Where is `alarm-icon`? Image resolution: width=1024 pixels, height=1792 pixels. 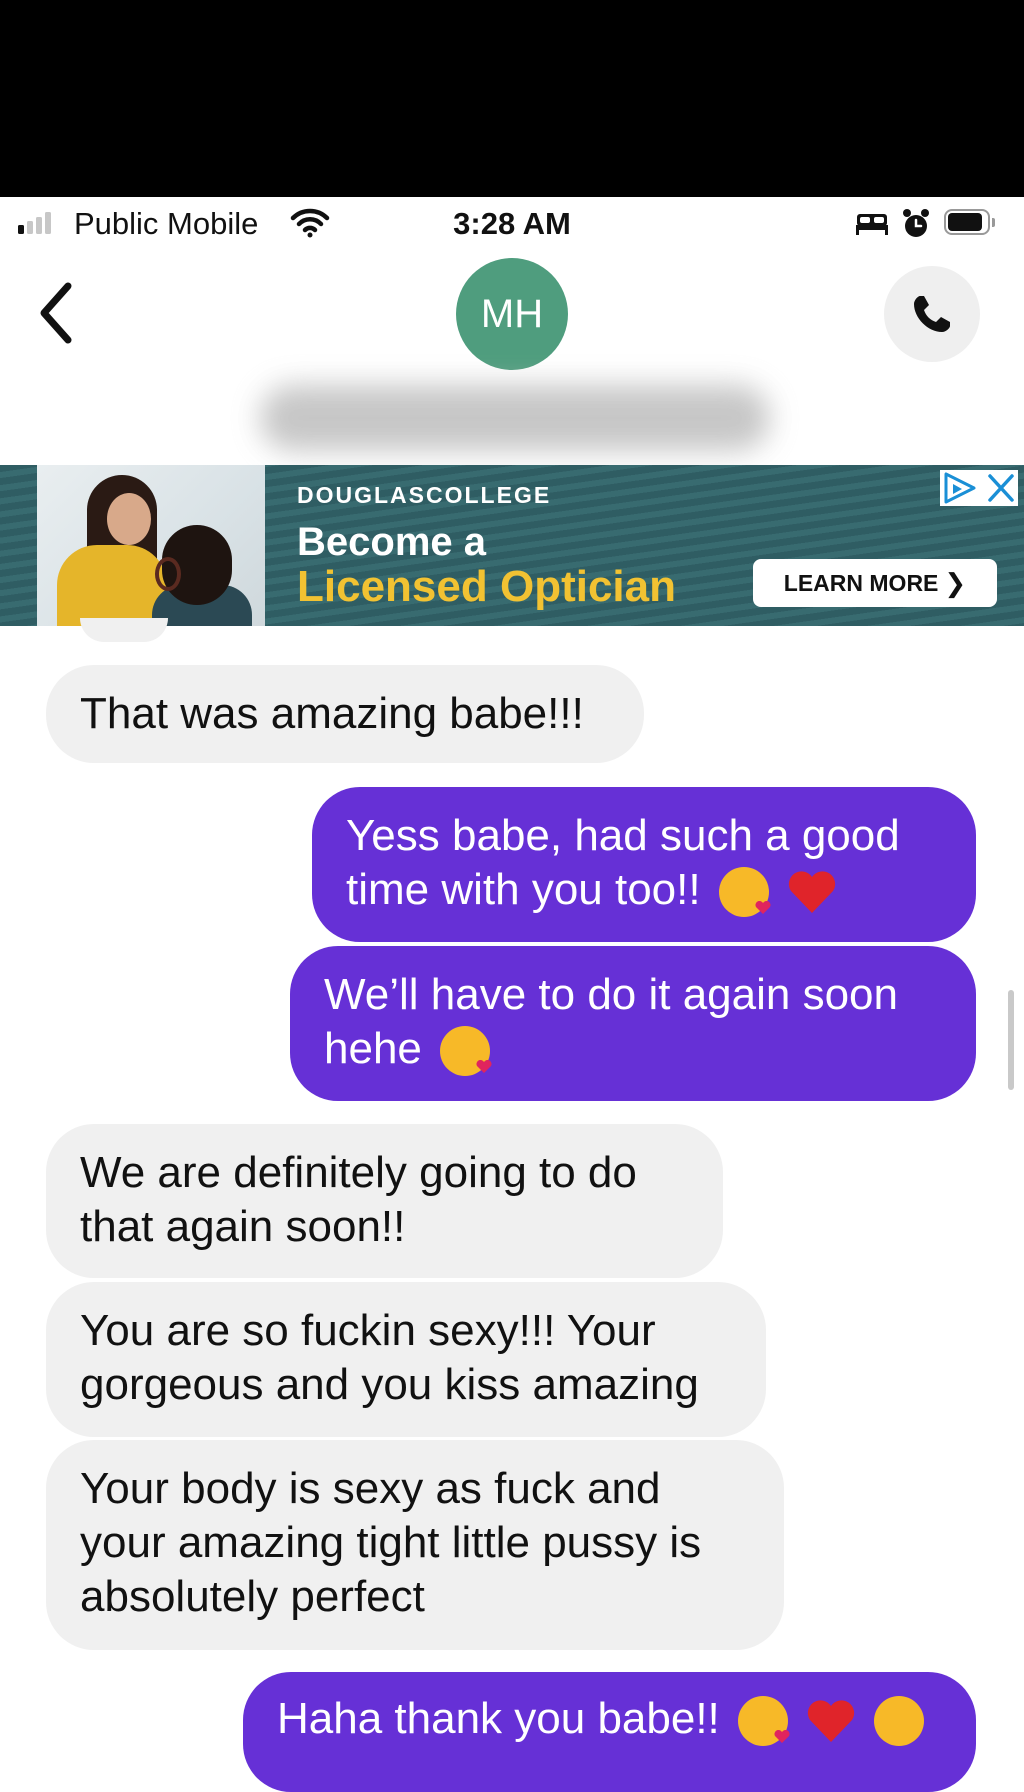
alarm-icon is located at coordinates (916, 226).